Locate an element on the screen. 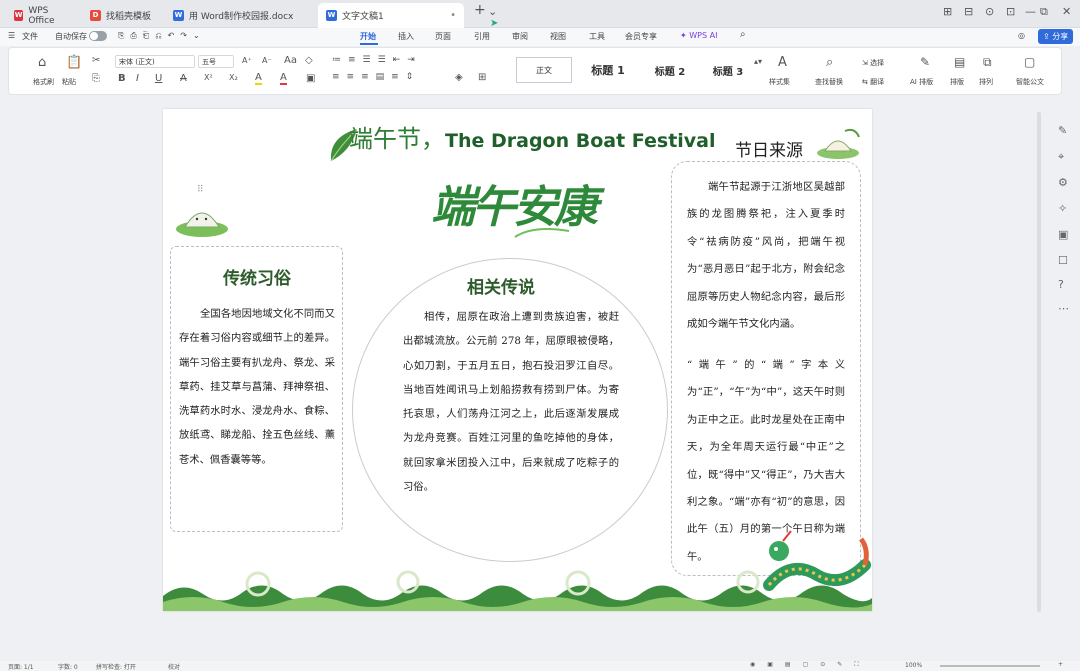 The height and width of the screenshot is (671, 1080). smart-doc-label: 智能公文 is located at coordinates (1030, 82).